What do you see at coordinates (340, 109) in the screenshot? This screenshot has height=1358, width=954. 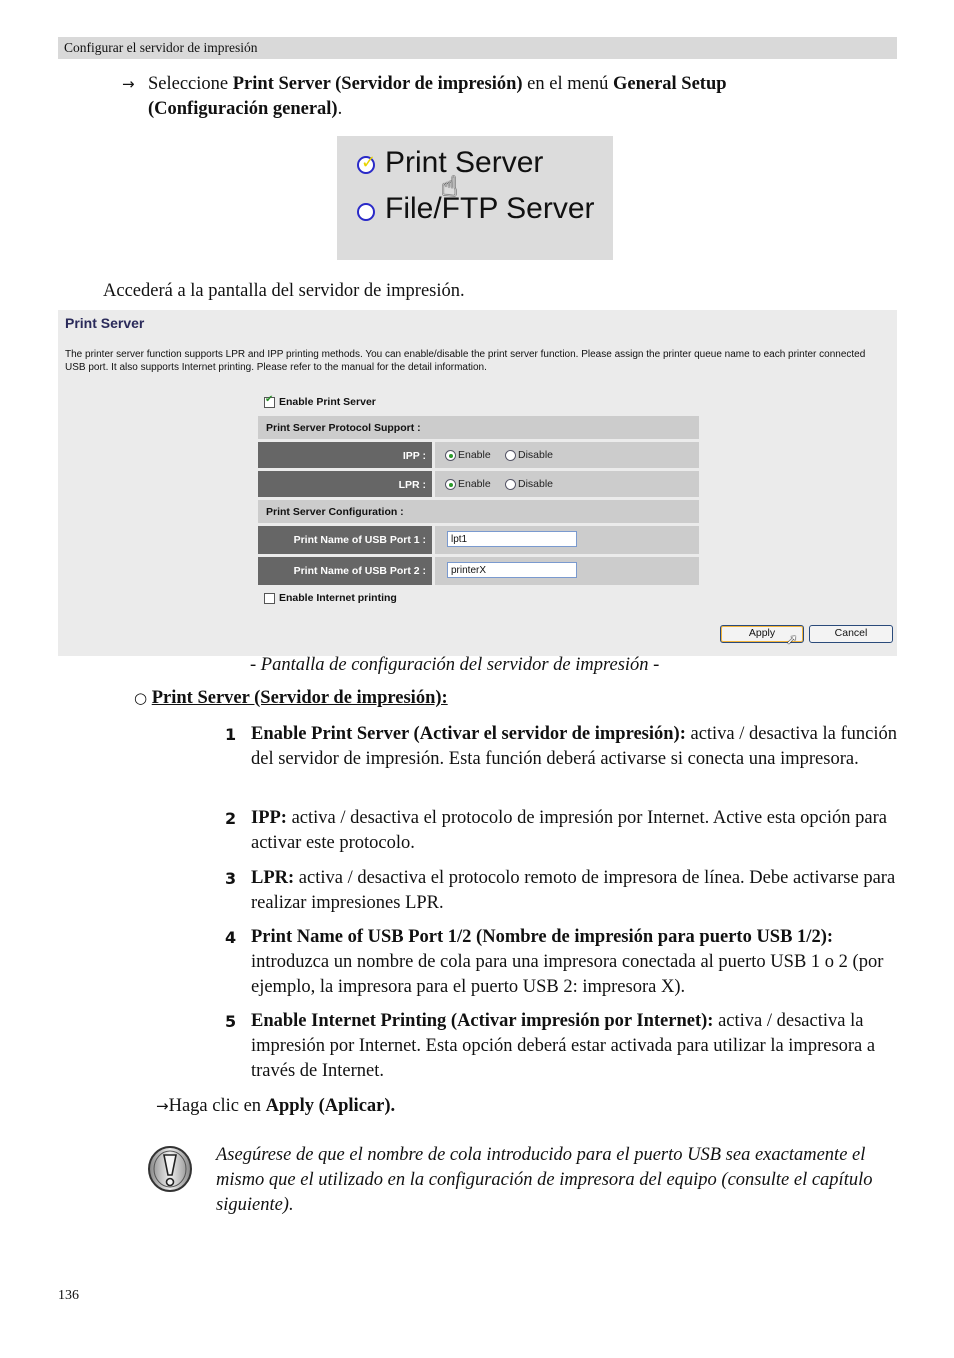 I see `step-suffix: .` at bounding box center [340, 109].